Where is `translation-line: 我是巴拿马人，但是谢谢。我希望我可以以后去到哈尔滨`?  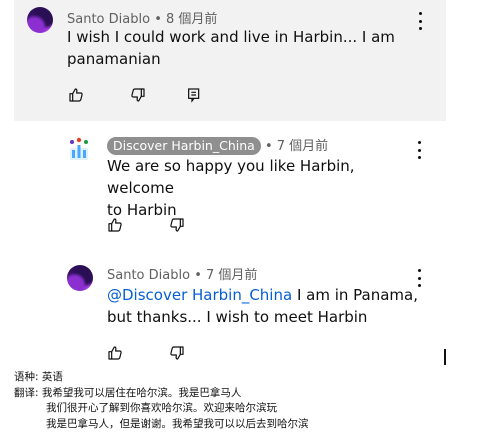
translation-line: 我是巴拿马人，但是谢谢。我希望我可以以后去到哈尔滨 is located at coordinates (177, 423).